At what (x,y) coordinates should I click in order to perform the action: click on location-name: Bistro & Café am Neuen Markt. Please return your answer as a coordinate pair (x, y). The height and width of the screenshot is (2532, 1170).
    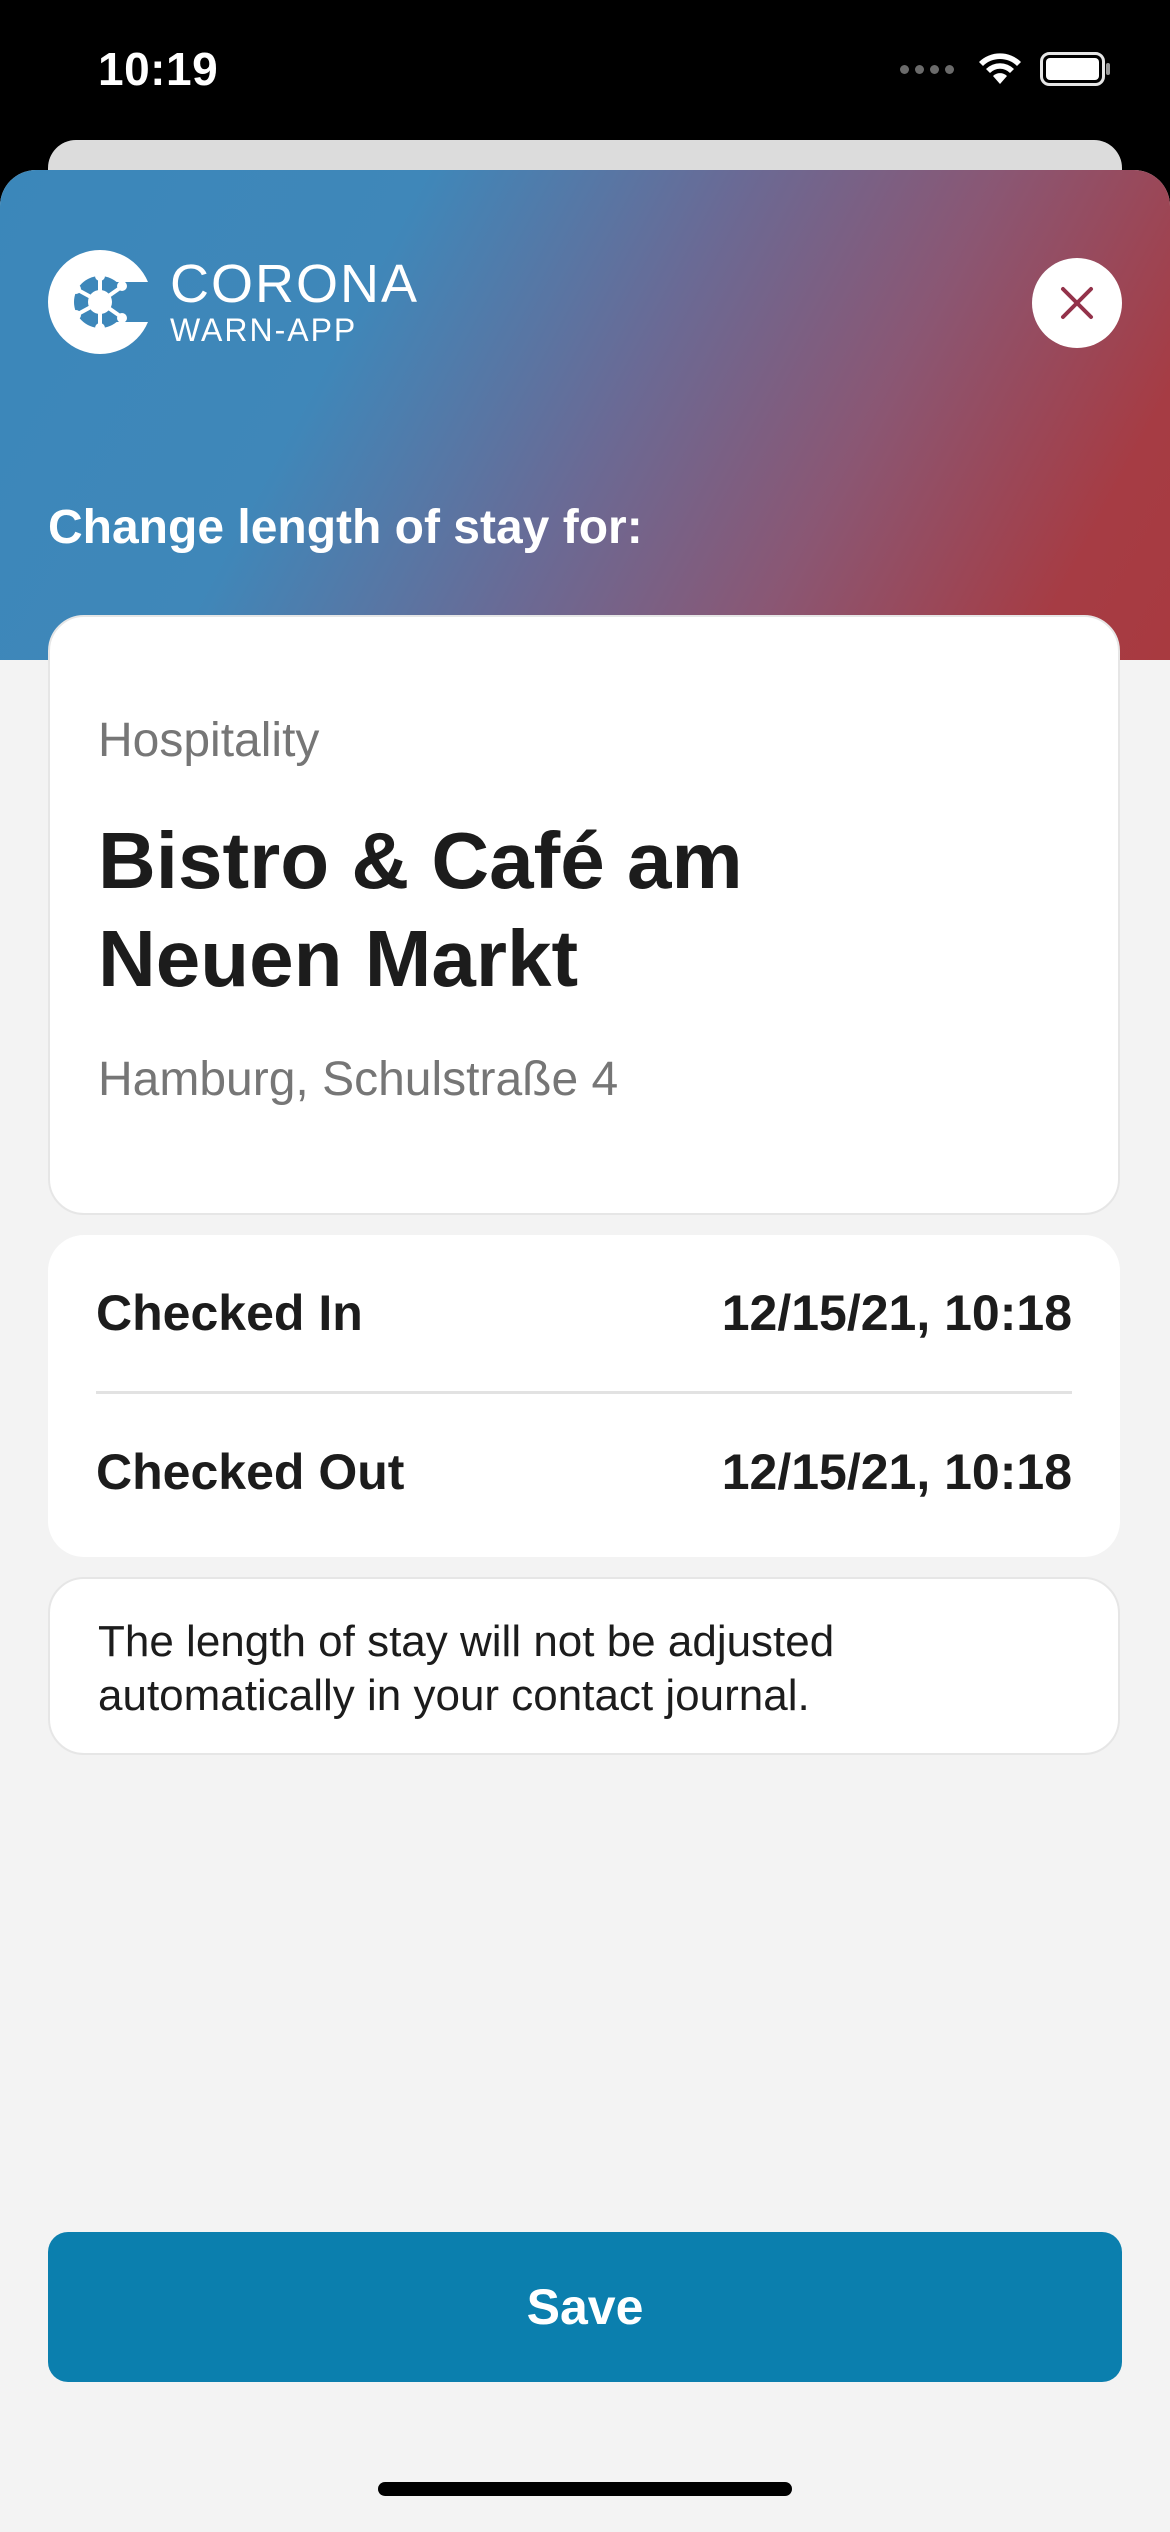
    Looking at the image, I should click on (420, 909).